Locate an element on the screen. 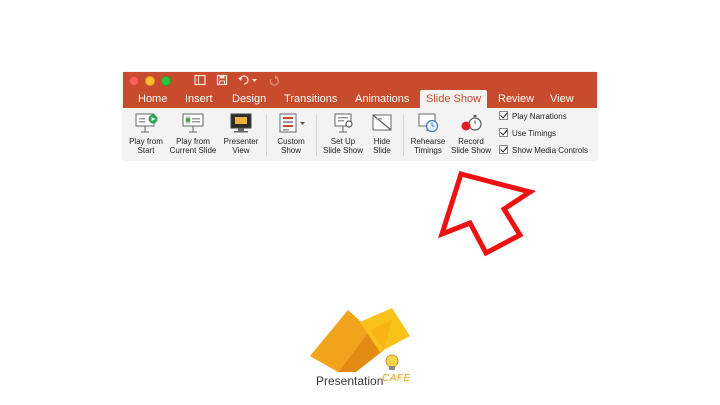 The width and height of the screenshot is (720, 405). brand-suffix: CAFE is located at coordinates (396, 378).